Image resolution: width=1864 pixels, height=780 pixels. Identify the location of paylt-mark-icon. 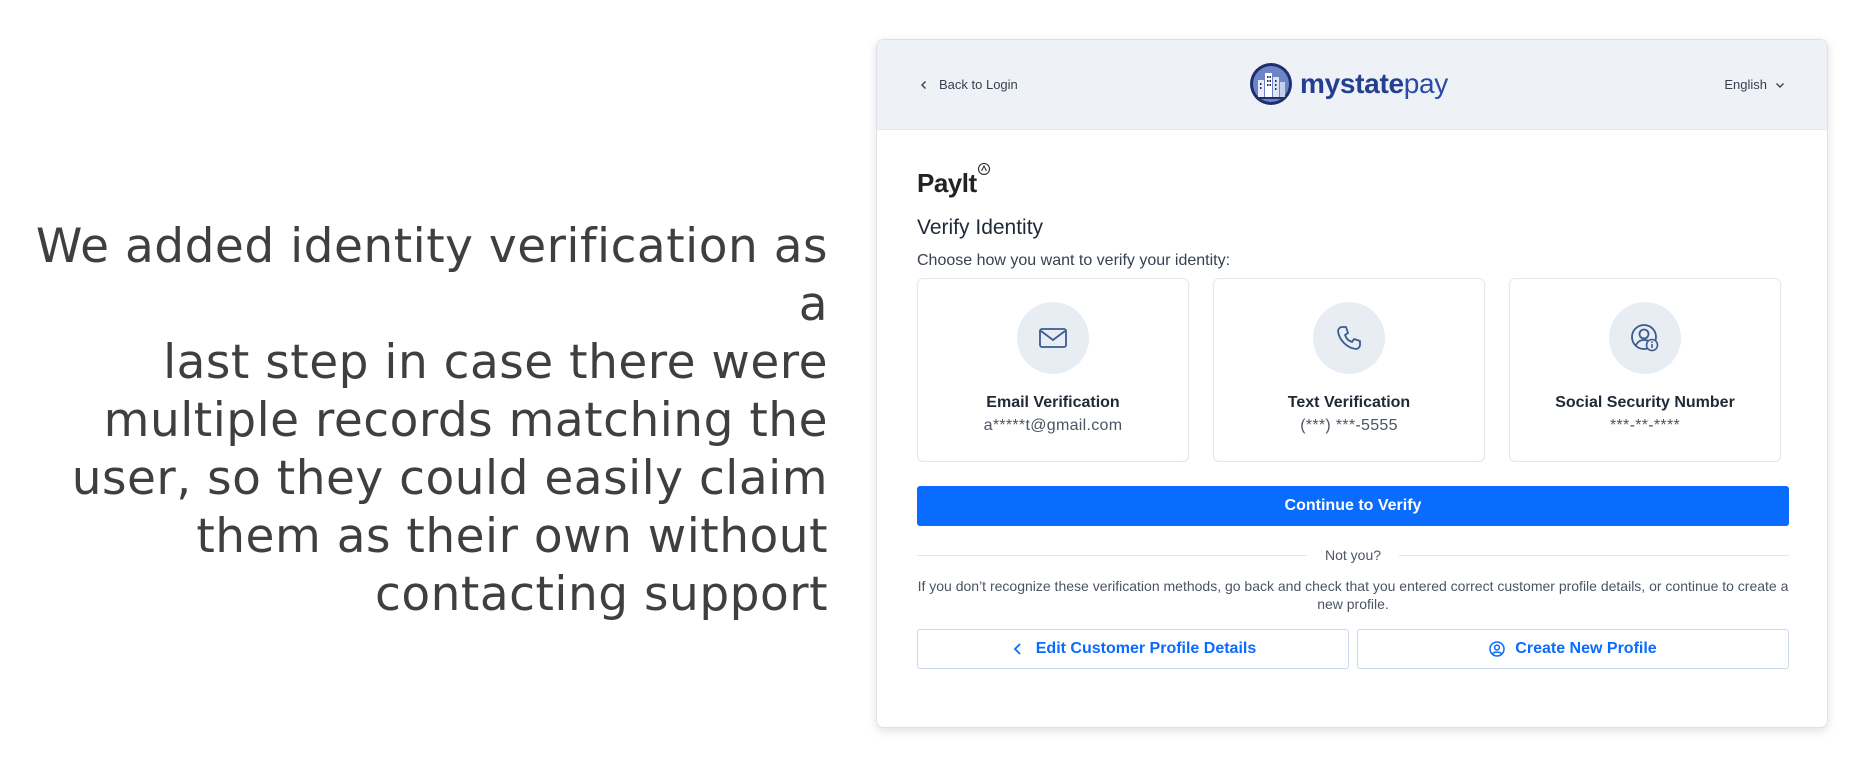
(983, 169).